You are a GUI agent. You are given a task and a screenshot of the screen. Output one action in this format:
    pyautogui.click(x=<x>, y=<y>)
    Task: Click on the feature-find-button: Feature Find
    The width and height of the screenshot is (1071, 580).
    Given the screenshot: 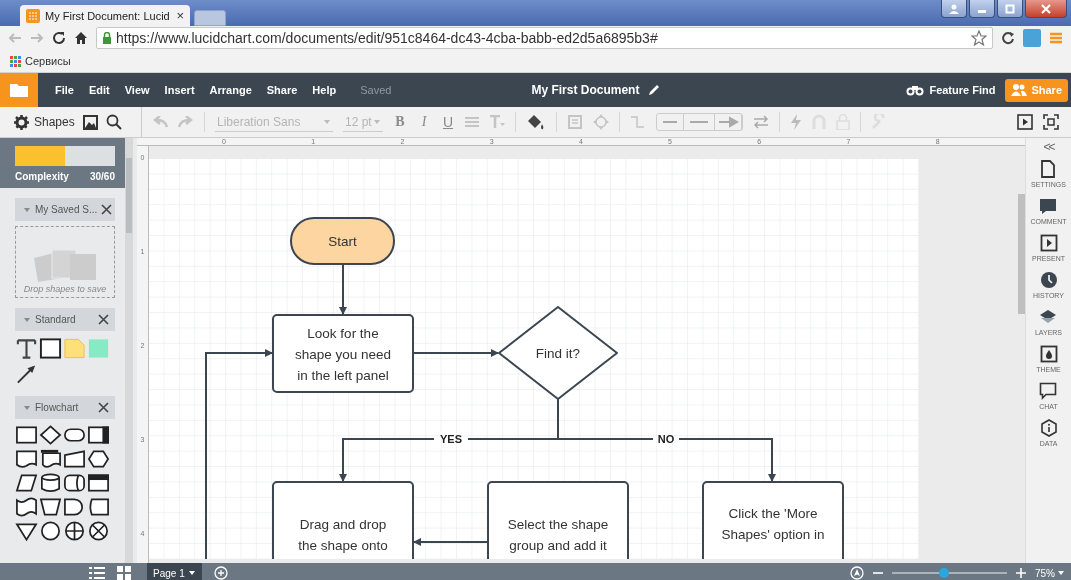 What is the action you would take?
    pyautogui.click(x=951, y=90)
    